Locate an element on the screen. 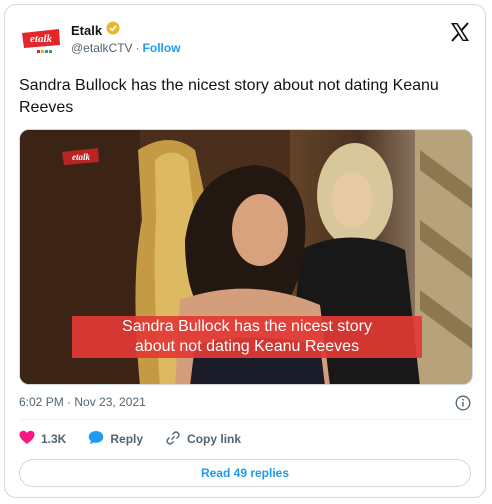 This screenshot has height=504, width=492. reply-button: Reply is located at coordinates (115, 439).